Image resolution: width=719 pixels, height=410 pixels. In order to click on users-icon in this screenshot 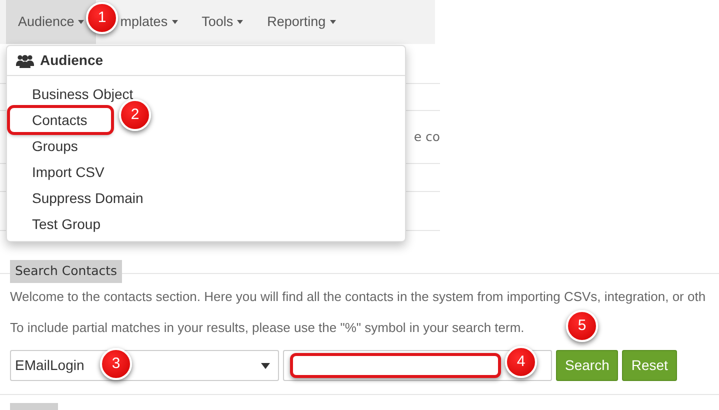, I will do `click(25, 61)`.